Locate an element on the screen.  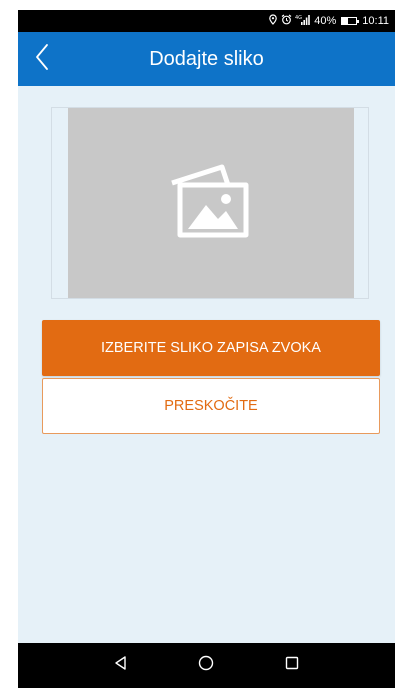
battery-icon is located at coordinates (350, 21).